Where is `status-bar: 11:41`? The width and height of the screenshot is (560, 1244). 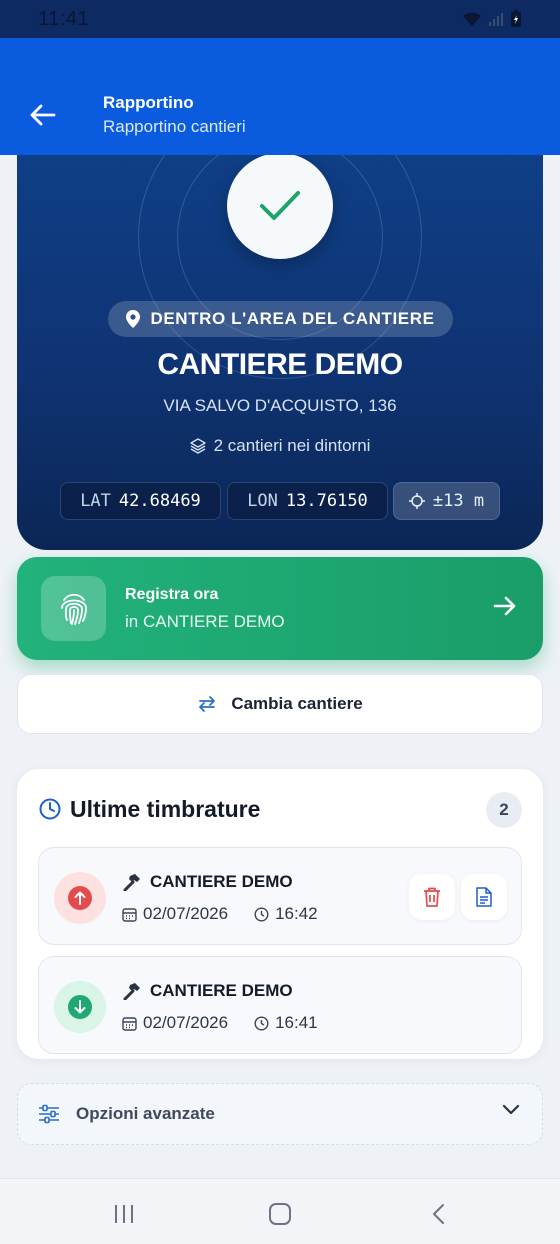 status-bar: 11:41 is located at coordinates (280, 19).